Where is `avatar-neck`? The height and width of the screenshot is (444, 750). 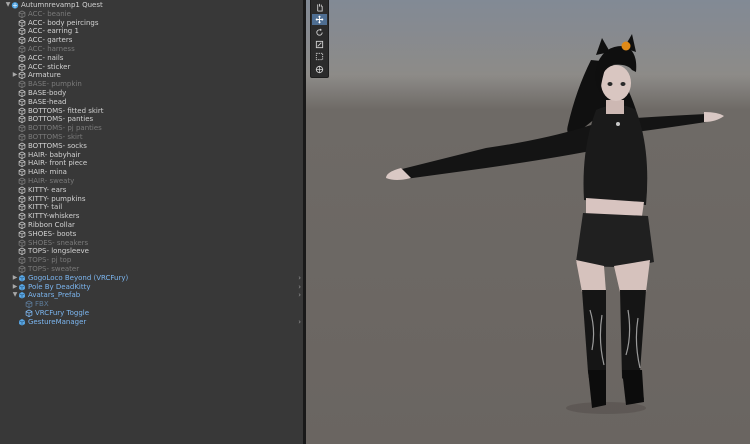 avatar-neck is located at coordinates (615, 107).